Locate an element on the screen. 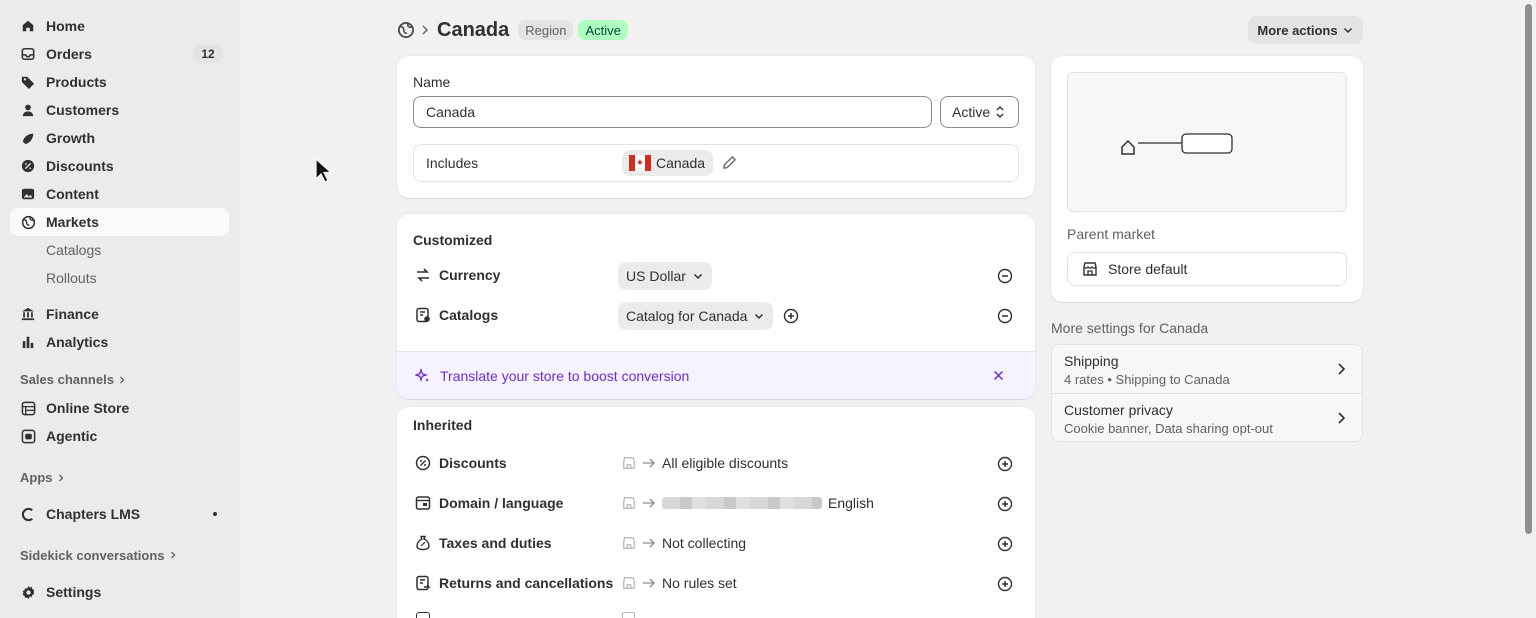 The width and height of the screenshot is (1536, 618). canada-flag-icon: ✦ is located at coordinates (640, 163).